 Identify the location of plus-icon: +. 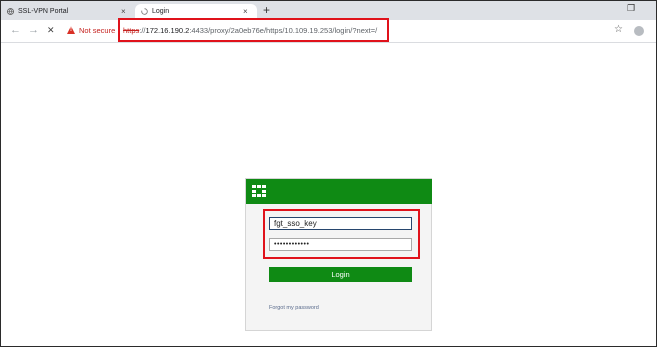
(266, 10).